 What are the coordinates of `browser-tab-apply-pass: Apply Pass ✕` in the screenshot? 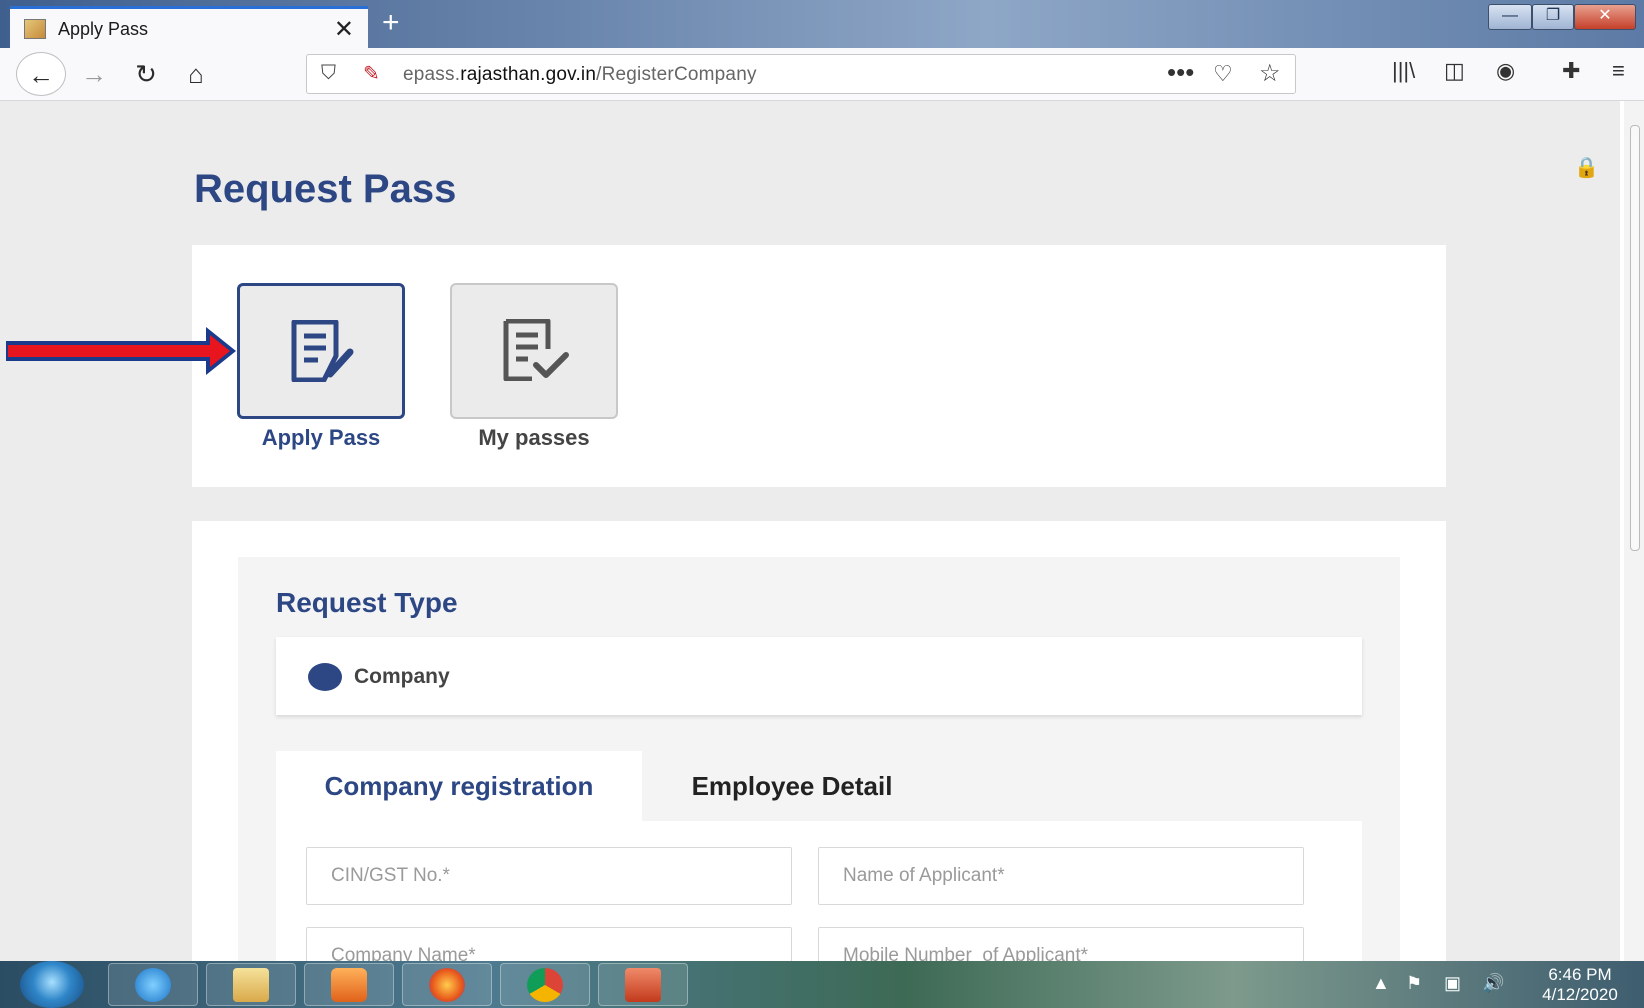 It's located at (189, 27).